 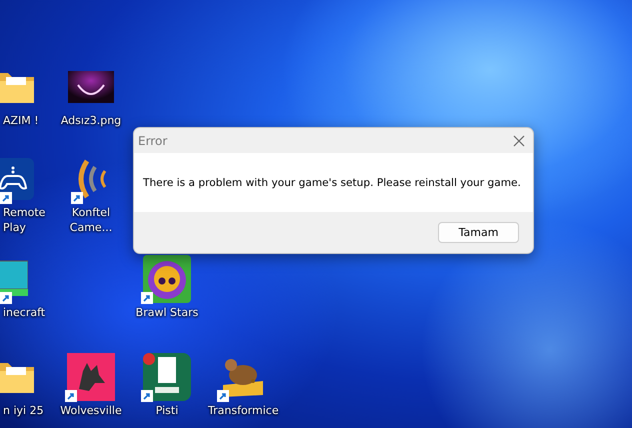 What do you see at coordinates (23, 410) in the screenshot?
I see `desktop-icon-label: n iyi 25` at bounding box center [23, 410].